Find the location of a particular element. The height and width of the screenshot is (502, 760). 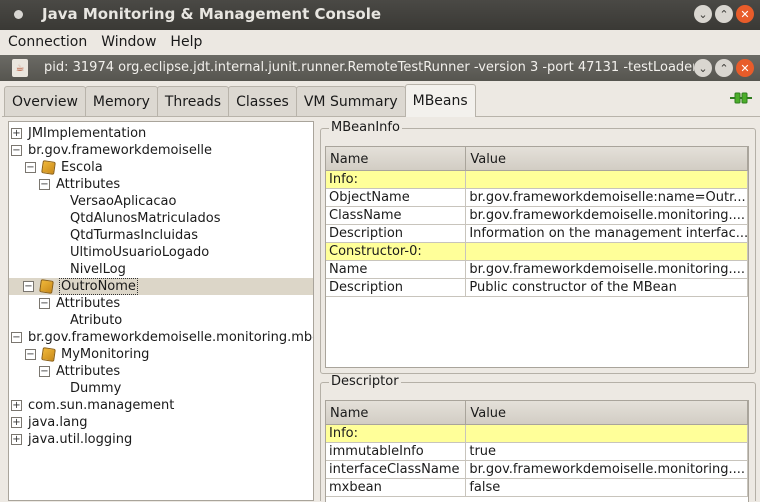

tree-node: − br.gov.frameworkdemoiselle is located at coordinates (111, 150).